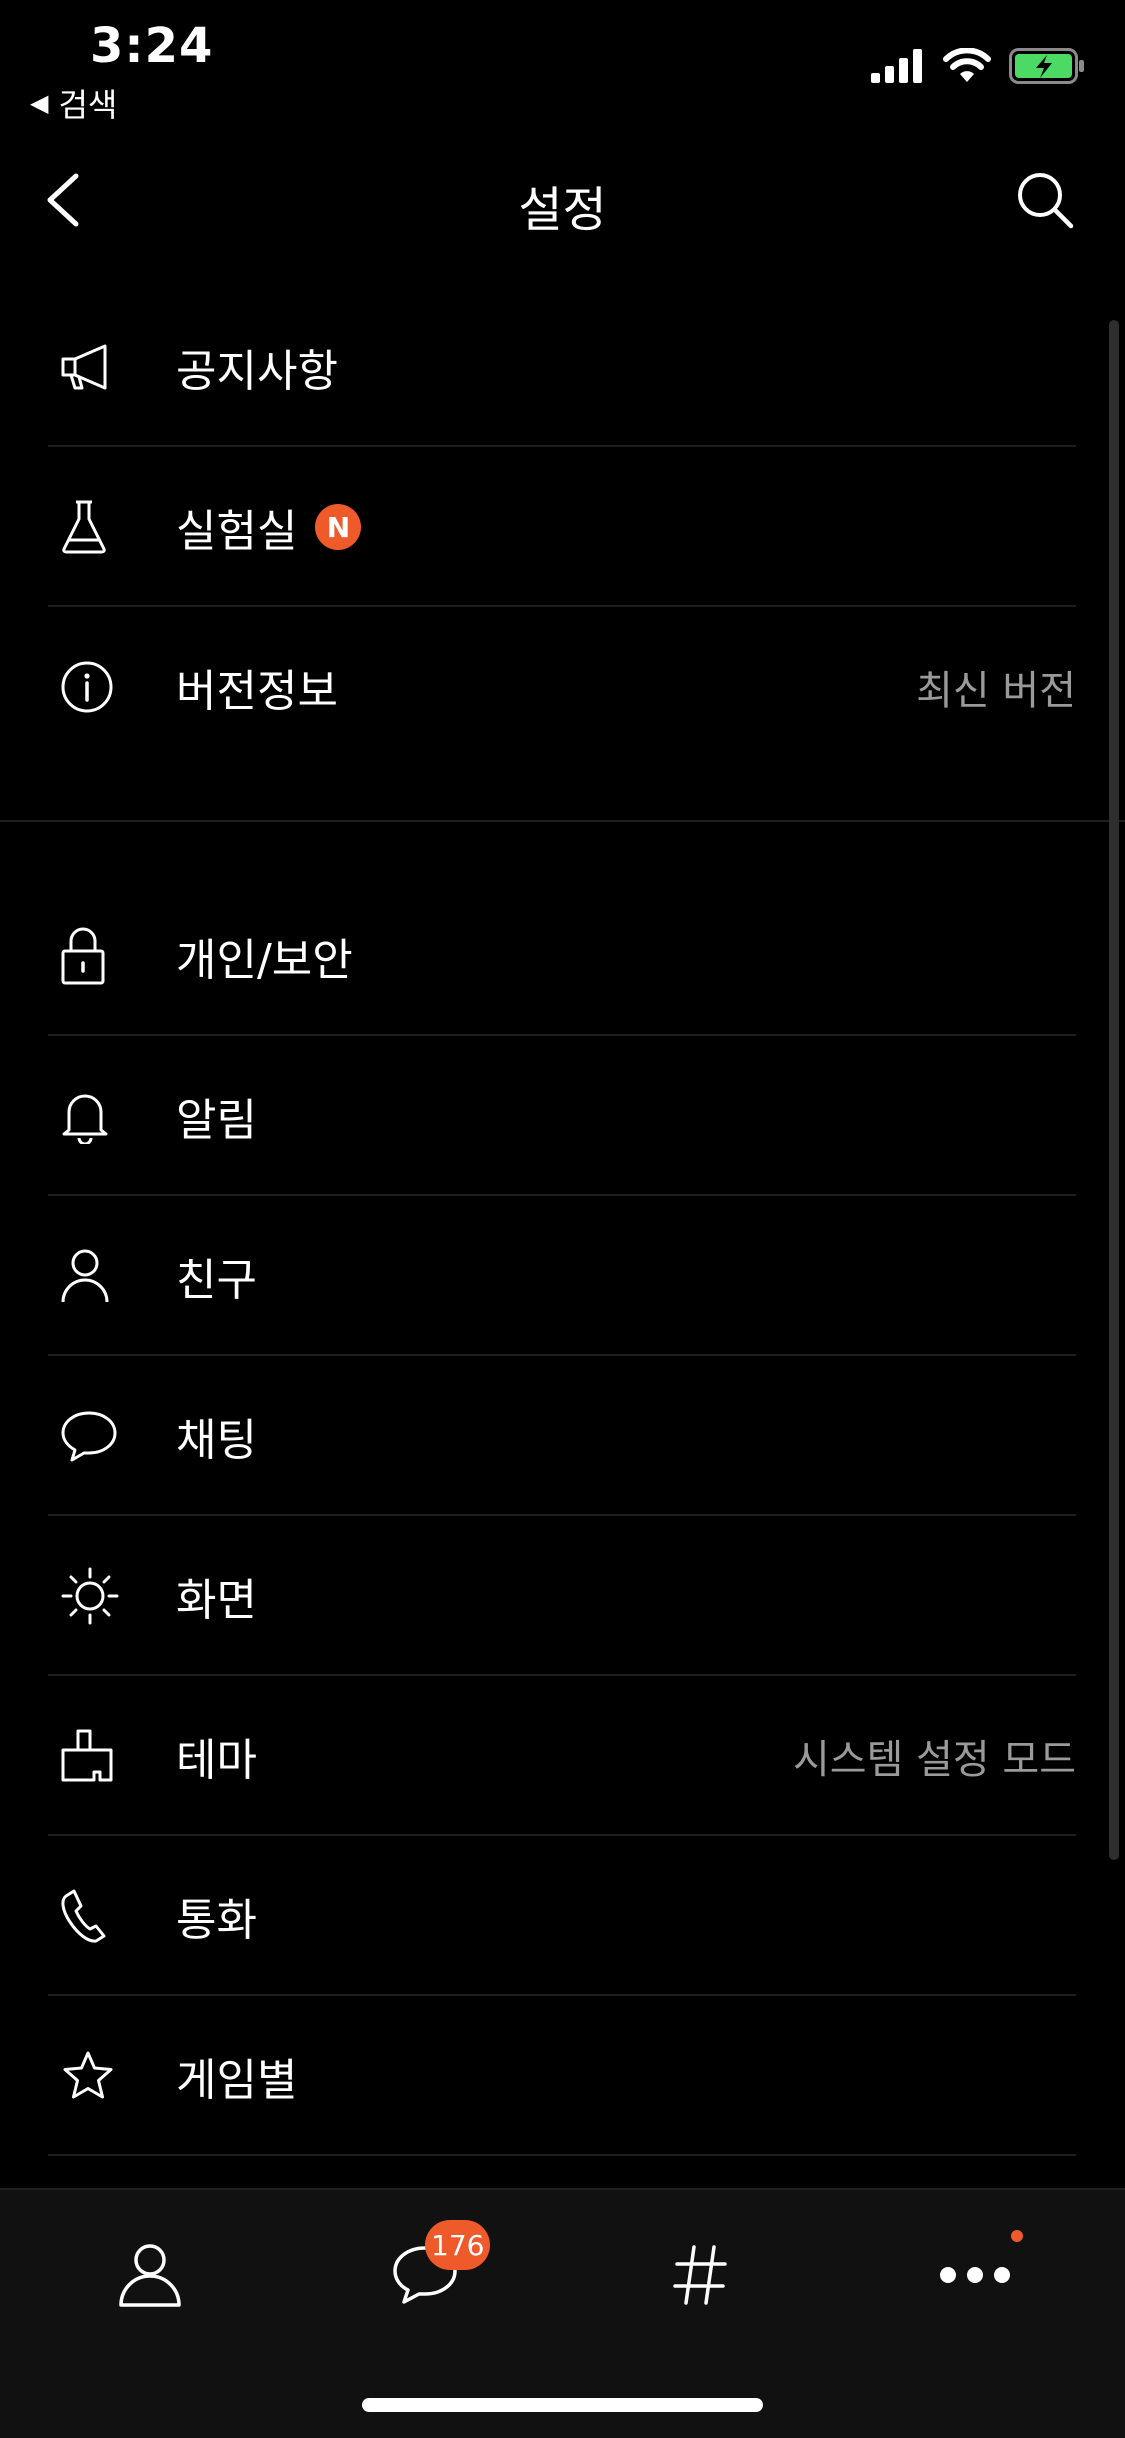 Image resolution: width=1125 pixels, height=2438 pixels. Describe the element at coordinates (562, 956) in the screenshot. I see `menu-item-privacy: 개인/보안` at that location.